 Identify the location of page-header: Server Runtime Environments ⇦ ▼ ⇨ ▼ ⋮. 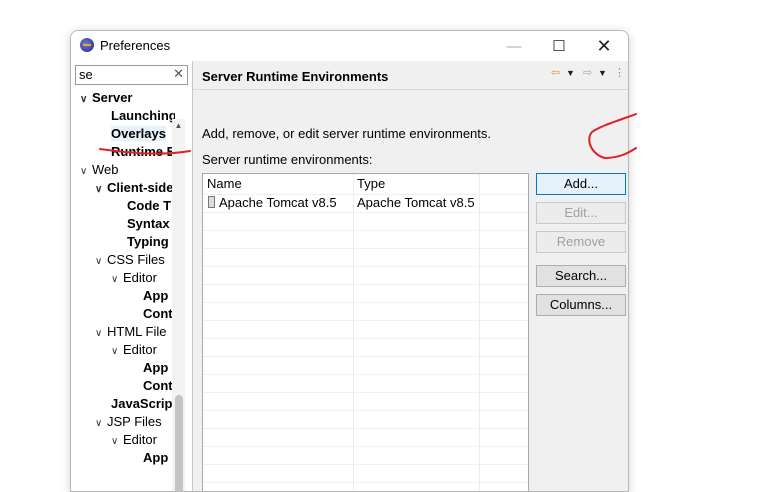
(410, 75).